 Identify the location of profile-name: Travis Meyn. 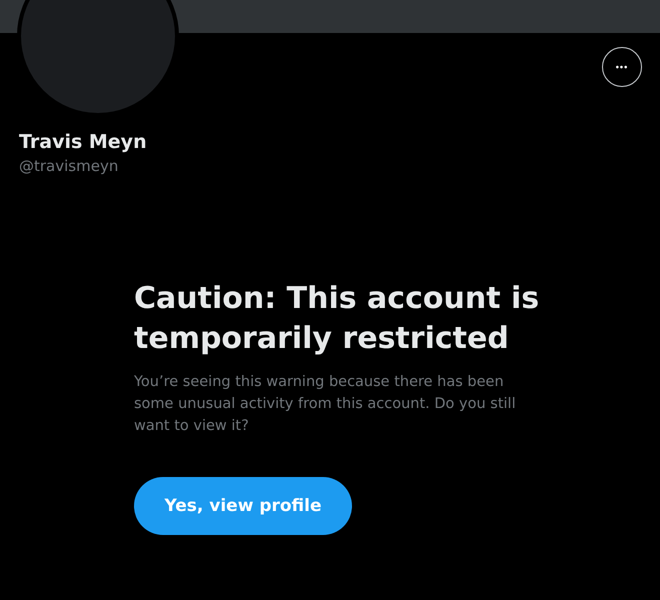
(83, 142).